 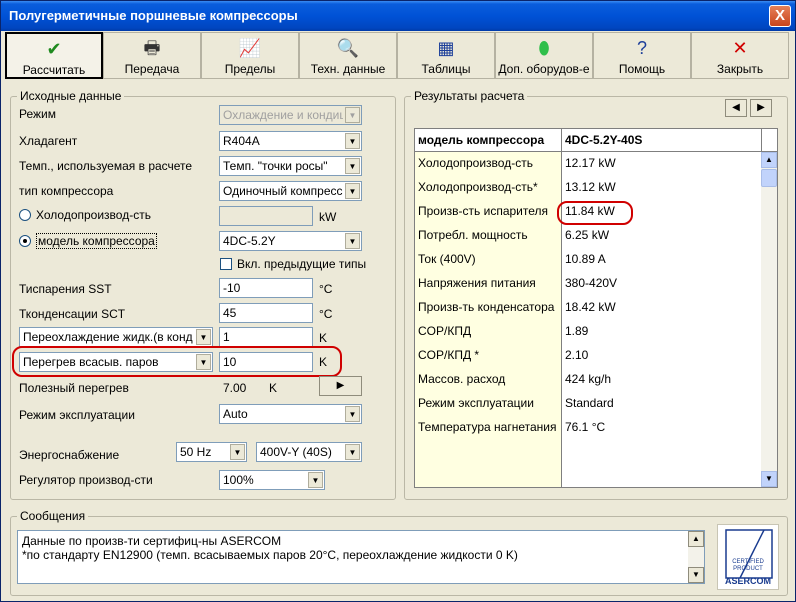 I want to click on window-close-button: X, so click(x=780, y=16).